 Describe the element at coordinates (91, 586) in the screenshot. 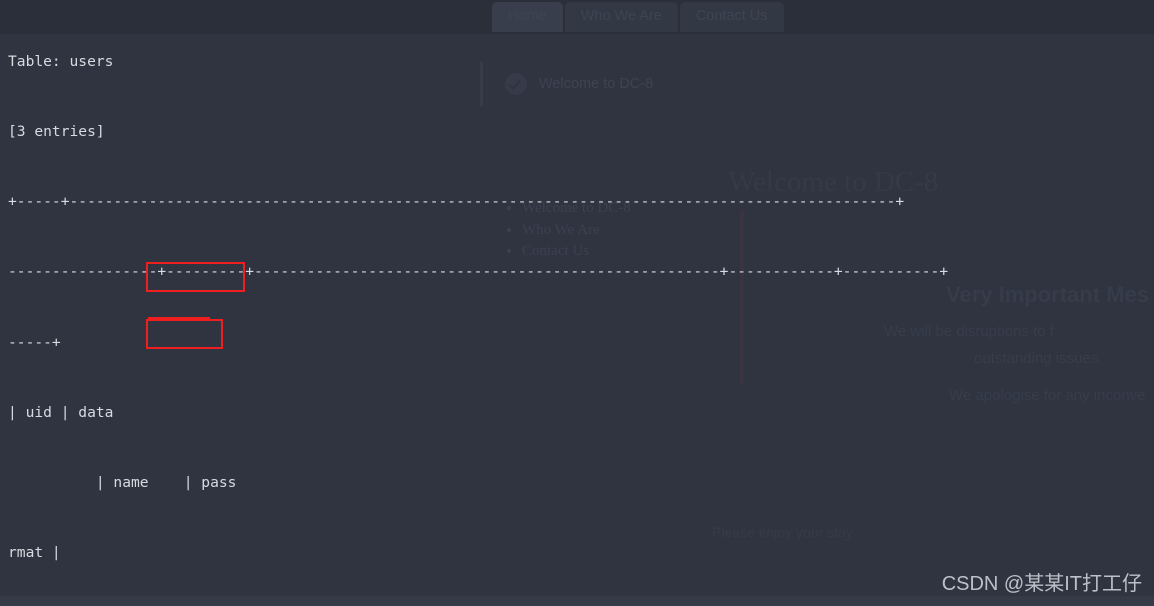

I see `shell-prompt: ┌──(root💀kali)-[~] └─#` at that location.